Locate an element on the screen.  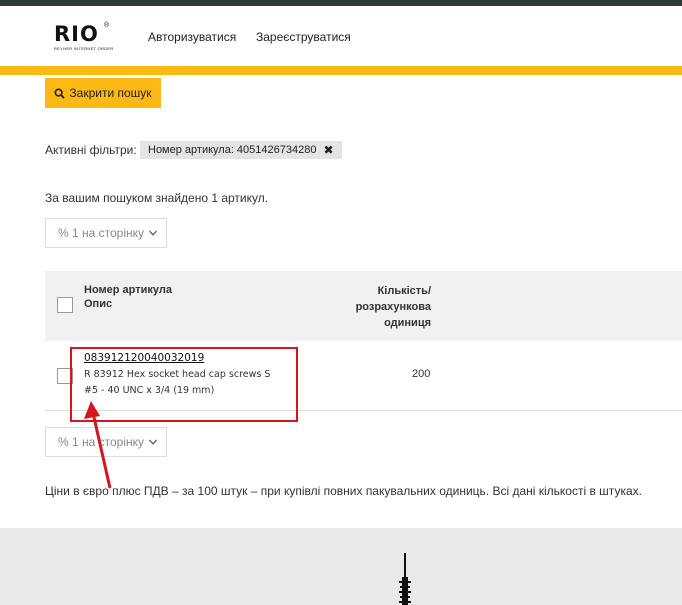
column-article: Номер артикула Опис is located at coordinates (128, 297).